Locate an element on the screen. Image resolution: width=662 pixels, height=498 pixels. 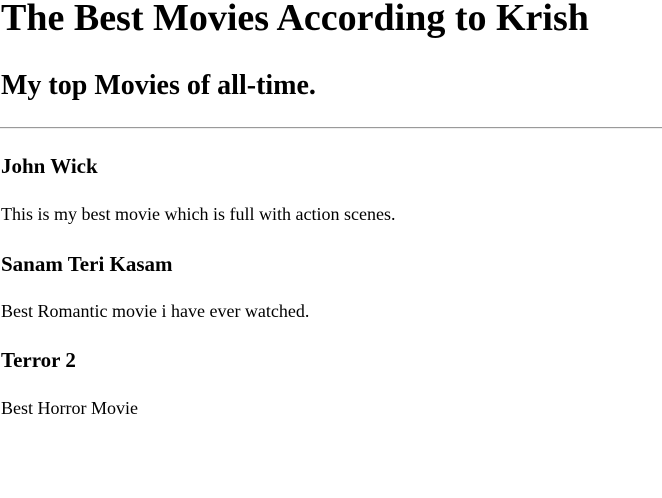
page-subtitle: My top Movies of all-time. is located at coordinates (158, 85).